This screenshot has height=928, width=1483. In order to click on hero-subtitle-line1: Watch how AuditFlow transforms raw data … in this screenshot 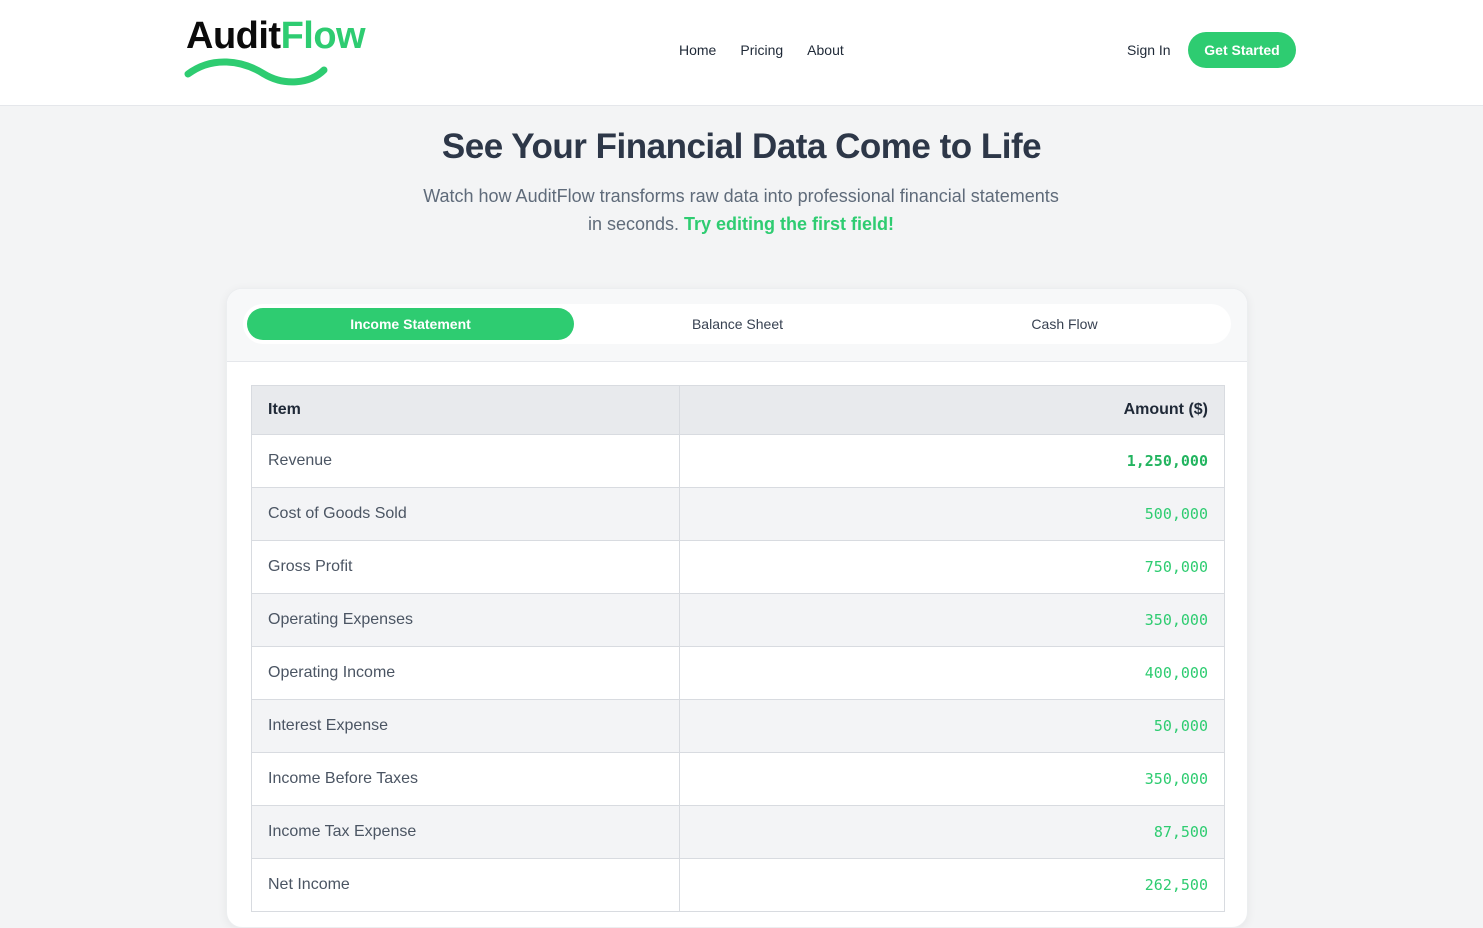, I will do `click(741, 196)`.